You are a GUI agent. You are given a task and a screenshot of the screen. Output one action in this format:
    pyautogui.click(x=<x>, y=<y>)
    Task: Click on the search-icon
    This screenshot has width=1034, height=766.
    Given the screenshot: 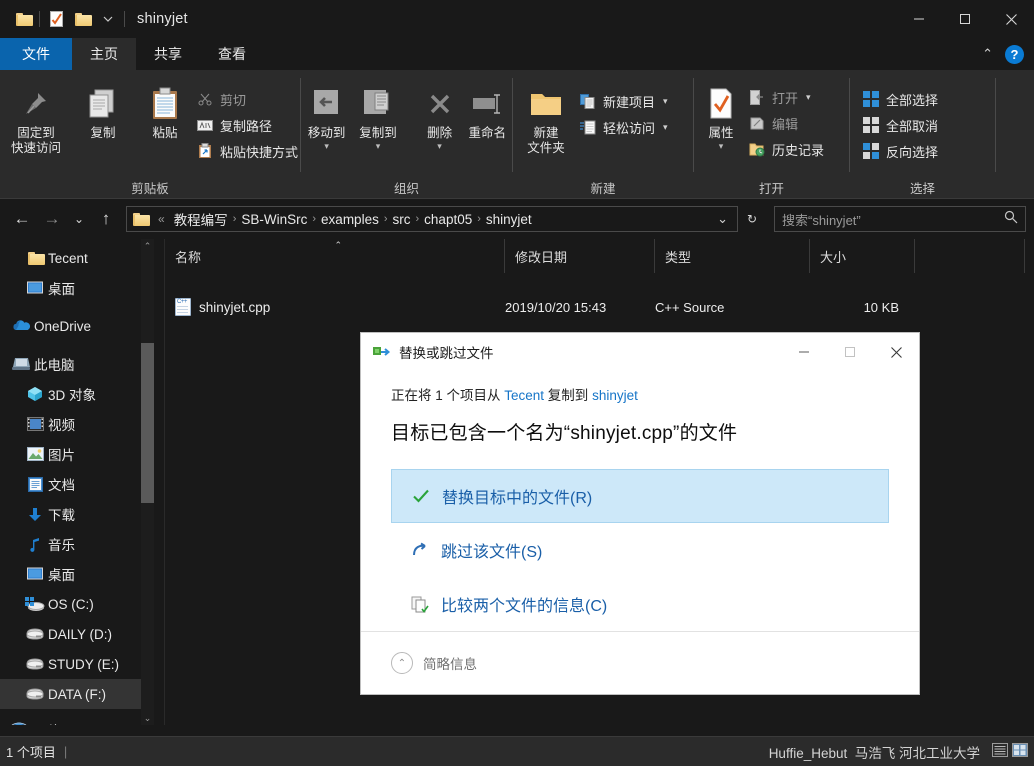 What is the action you would take?
    pyautogui.click(x=1011, y=219)
    